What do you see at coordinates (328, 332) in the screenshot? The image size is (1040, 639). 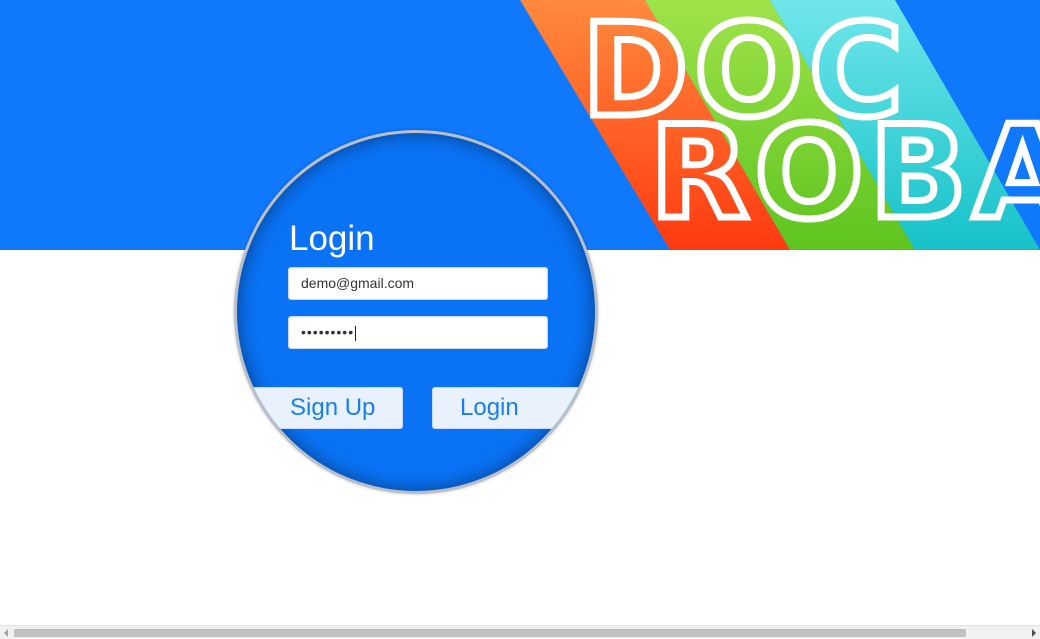 I see `password-value: •••••••••` at bounding box center [328, 332].